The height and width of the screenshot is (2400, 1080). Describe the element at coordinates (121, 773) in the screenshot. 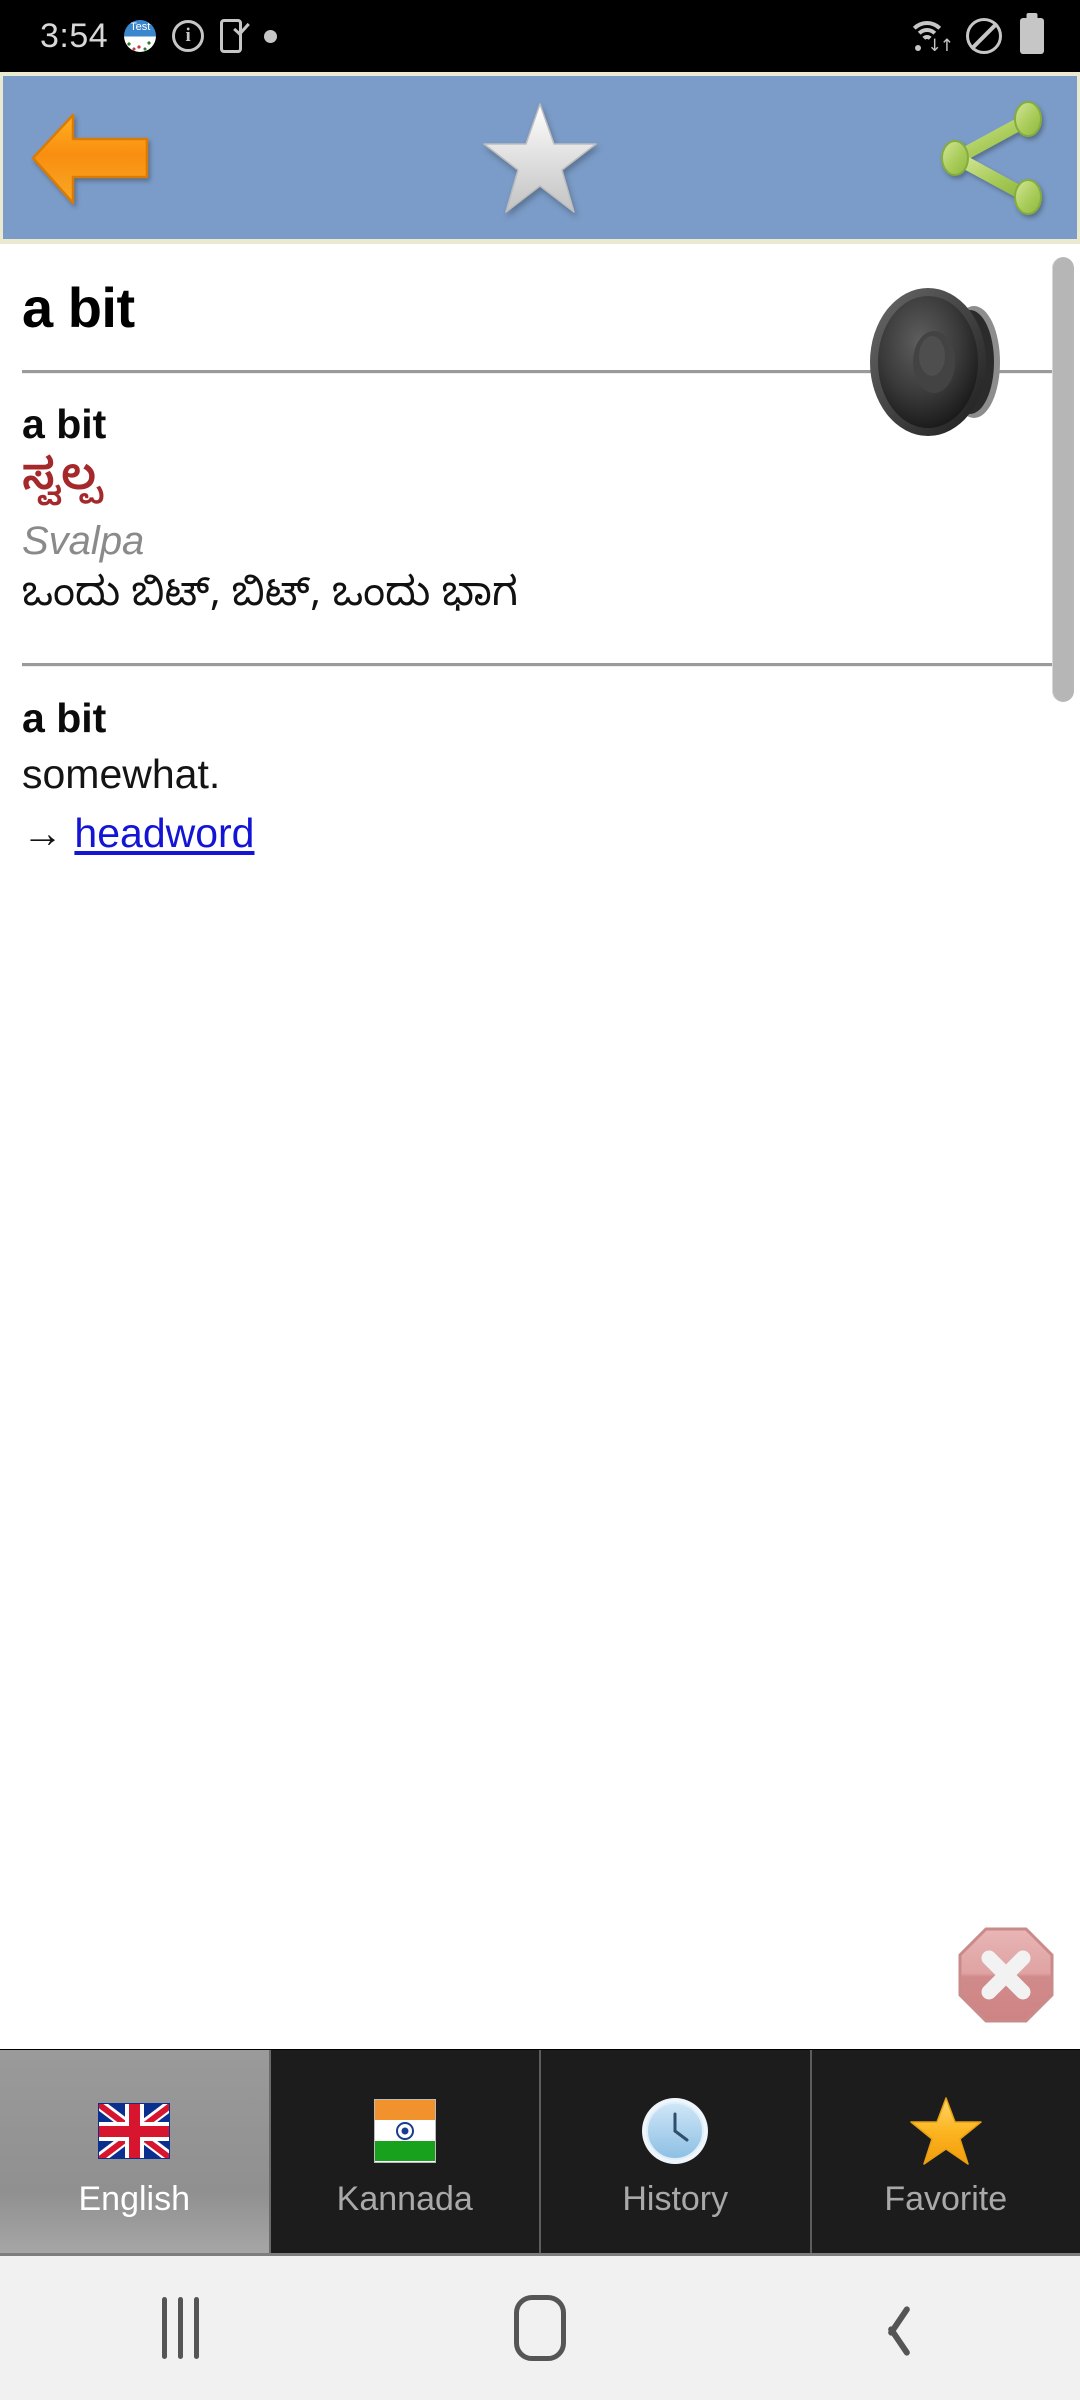

I see `definition-gloss: somewhat.` at that location.